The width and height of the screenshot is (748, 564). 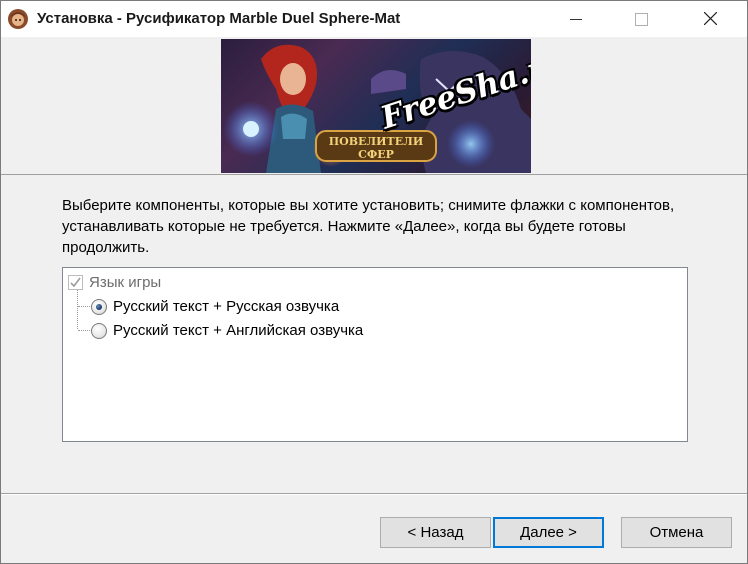 What do you see at coordinates (99, 331) in the screenshot?
I see `english-voice-radio` at bounding box center [99, 331].